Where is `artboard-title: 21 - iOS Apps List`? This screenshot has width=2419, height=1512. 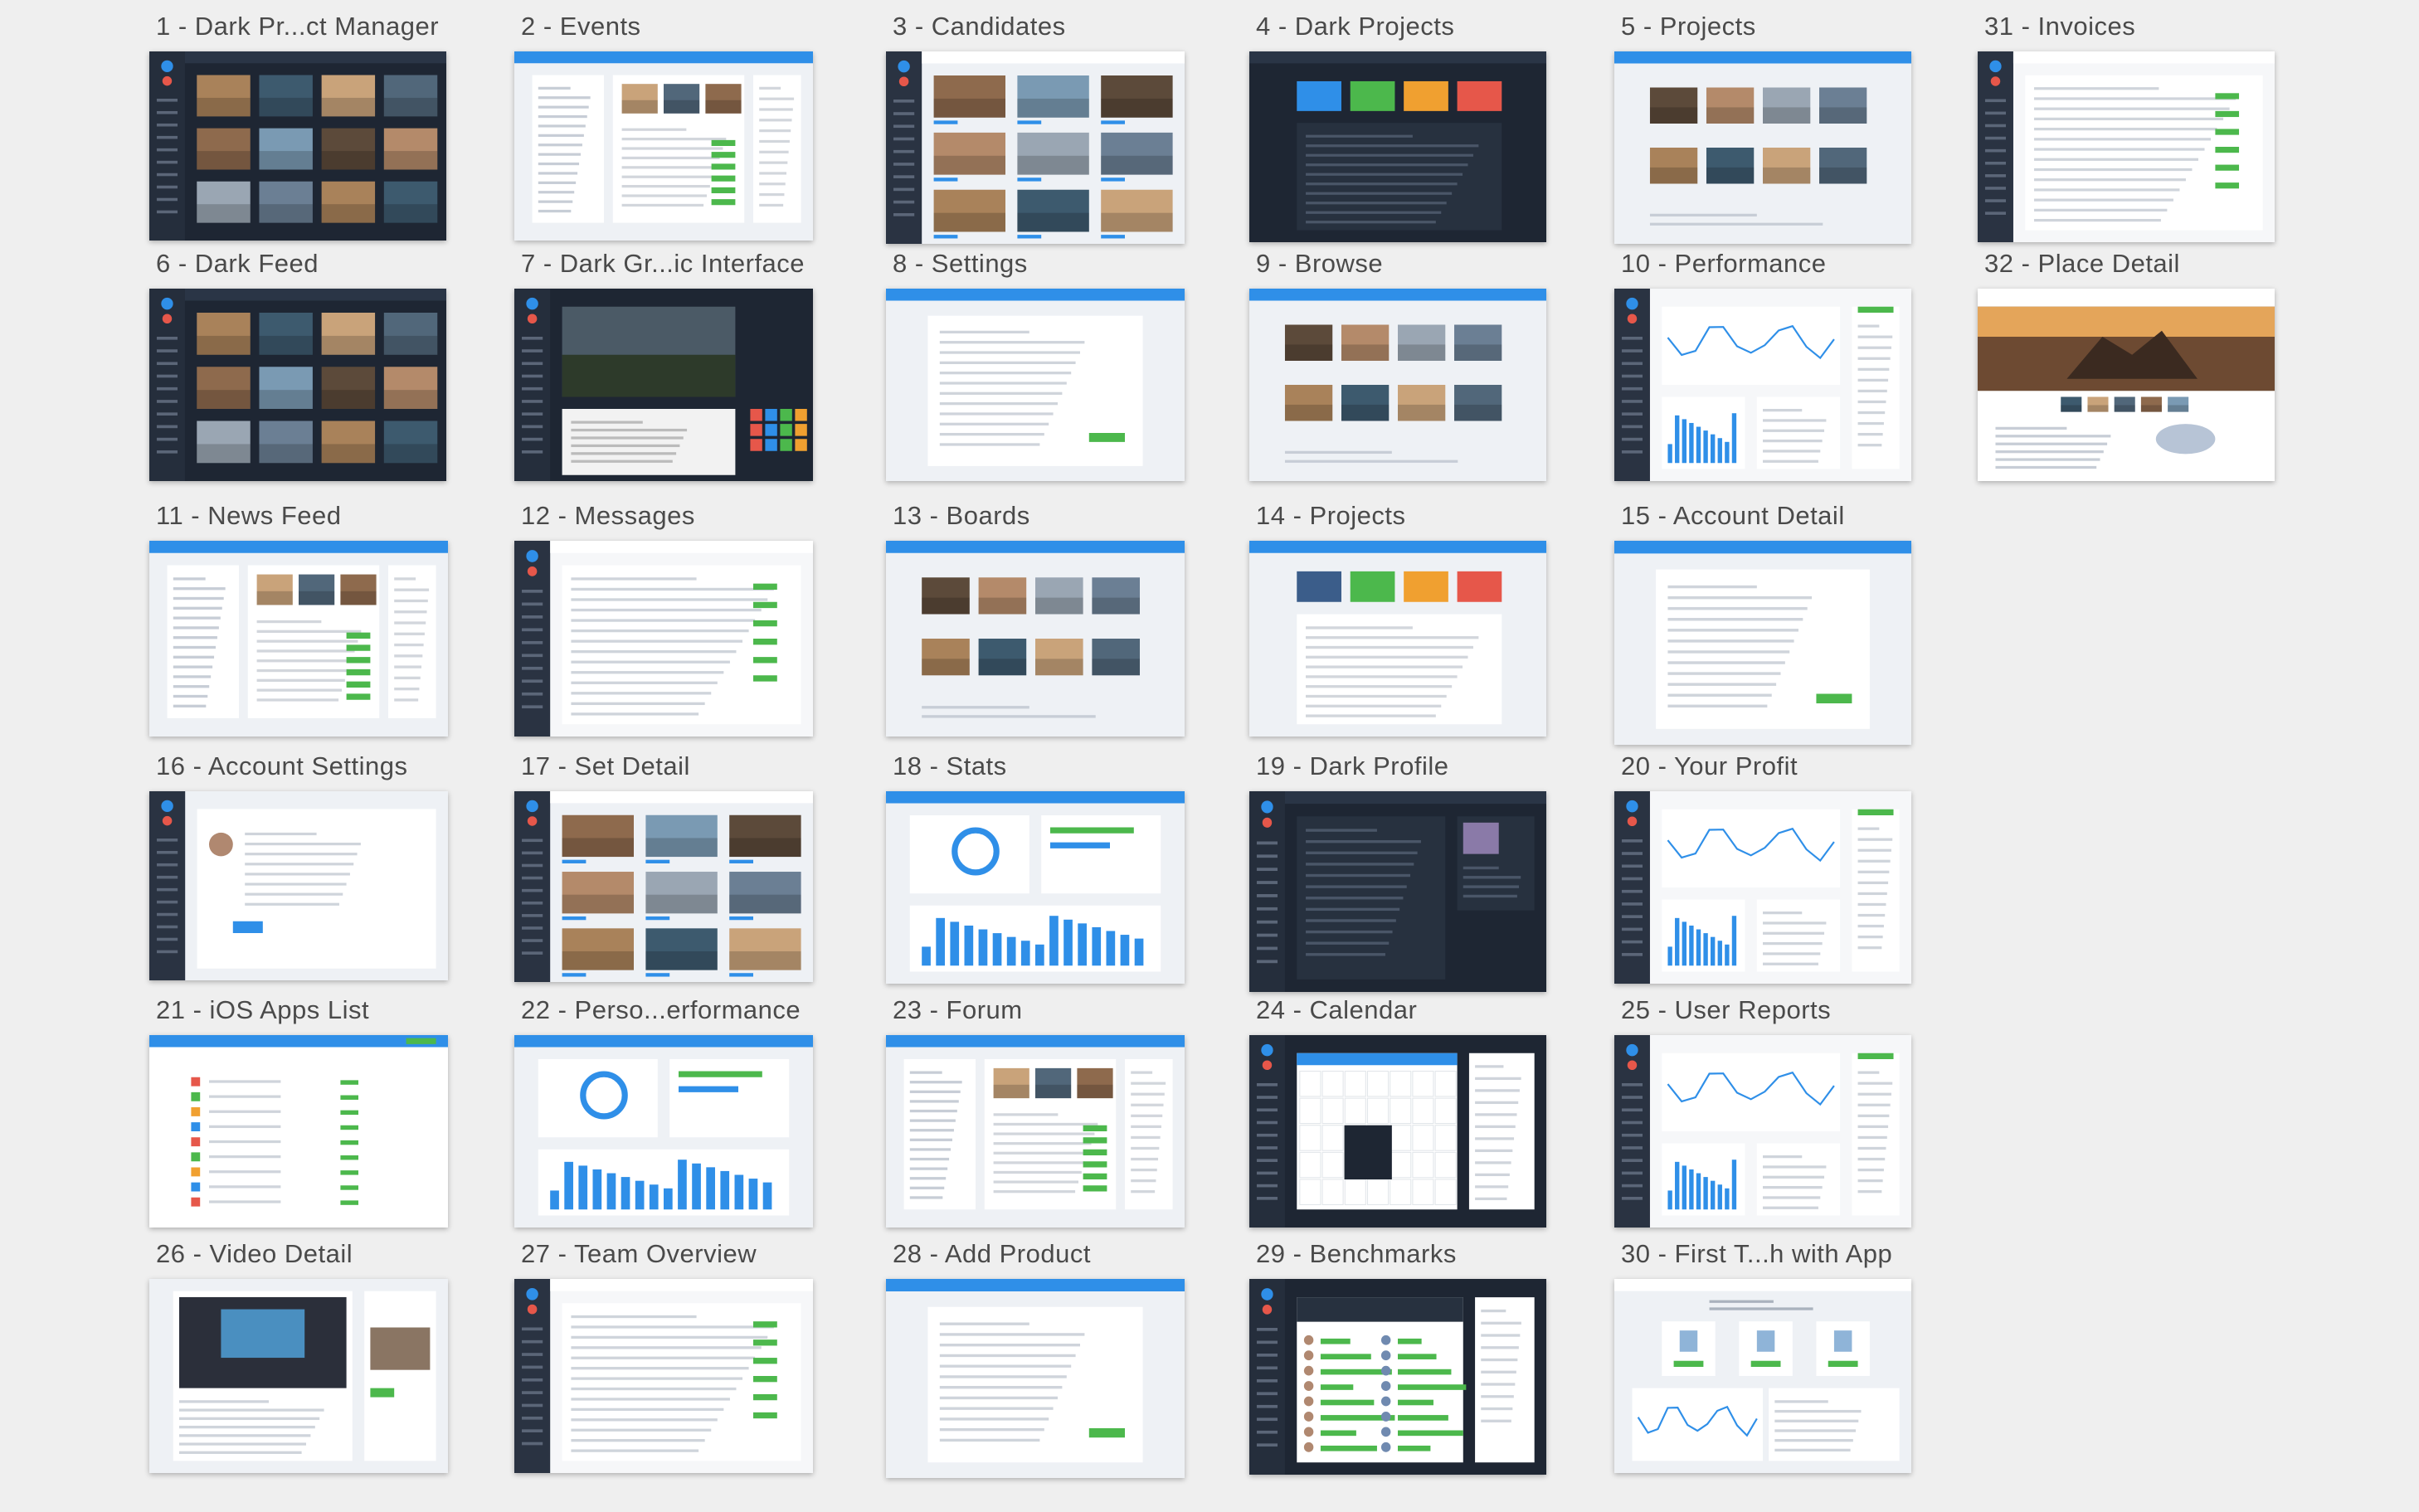 artboard-title: 21 - iOS Apps List is located at coordinates (262, 1010).